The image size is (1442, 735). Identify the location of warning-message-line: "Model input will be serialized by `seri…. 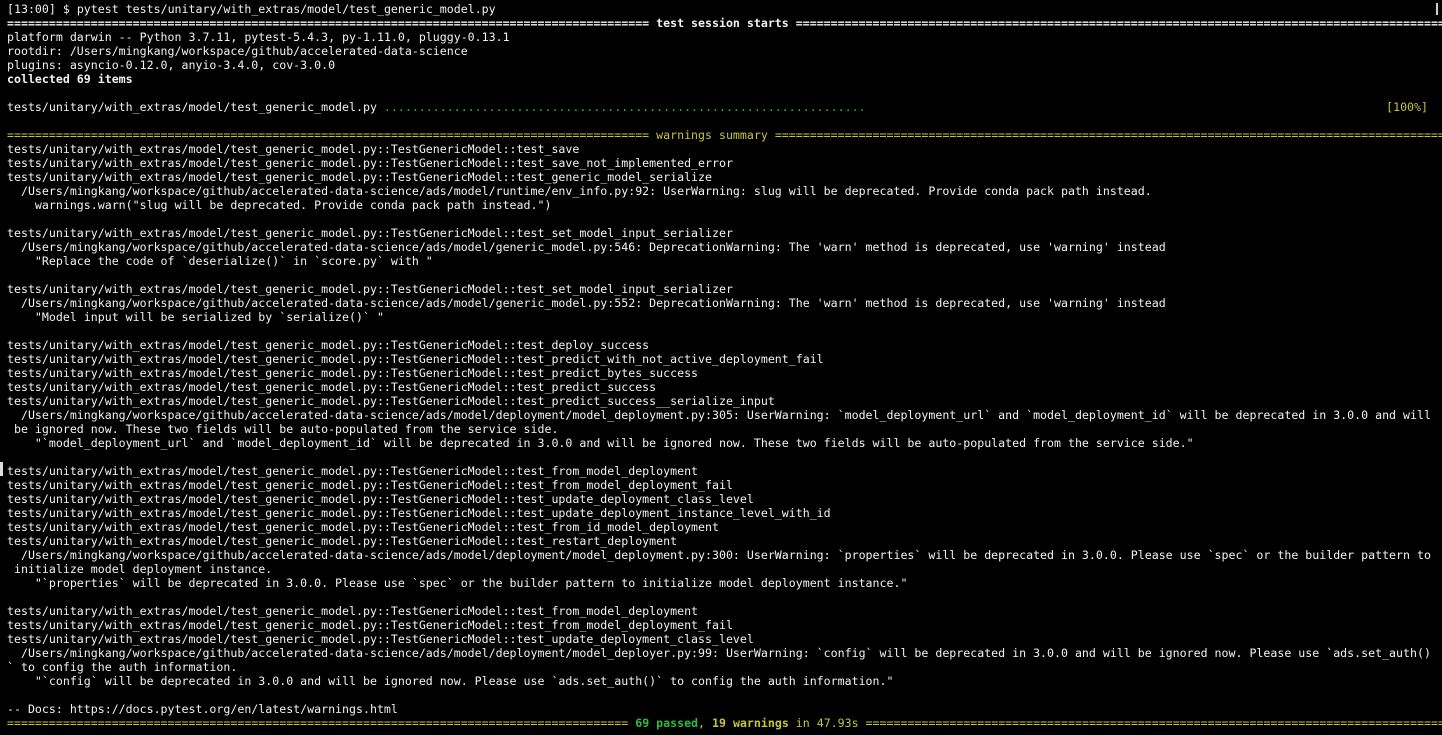
(195, 317).